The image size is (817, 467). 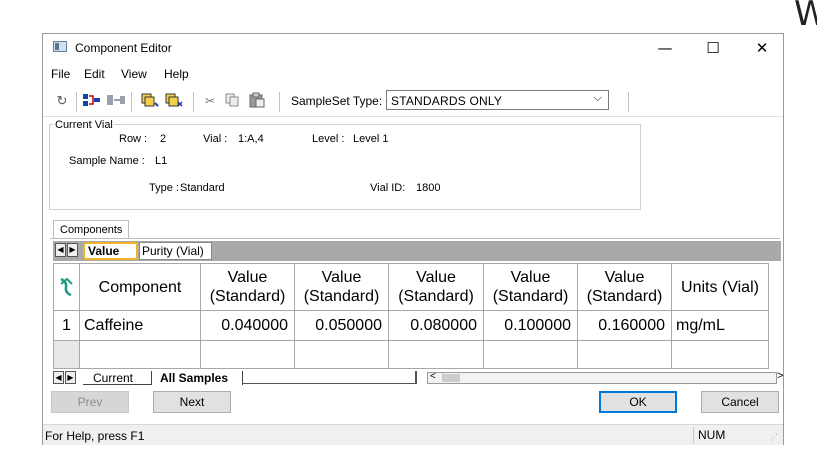 I want to click on paste-sample-icon, so click(x=174, y=101).